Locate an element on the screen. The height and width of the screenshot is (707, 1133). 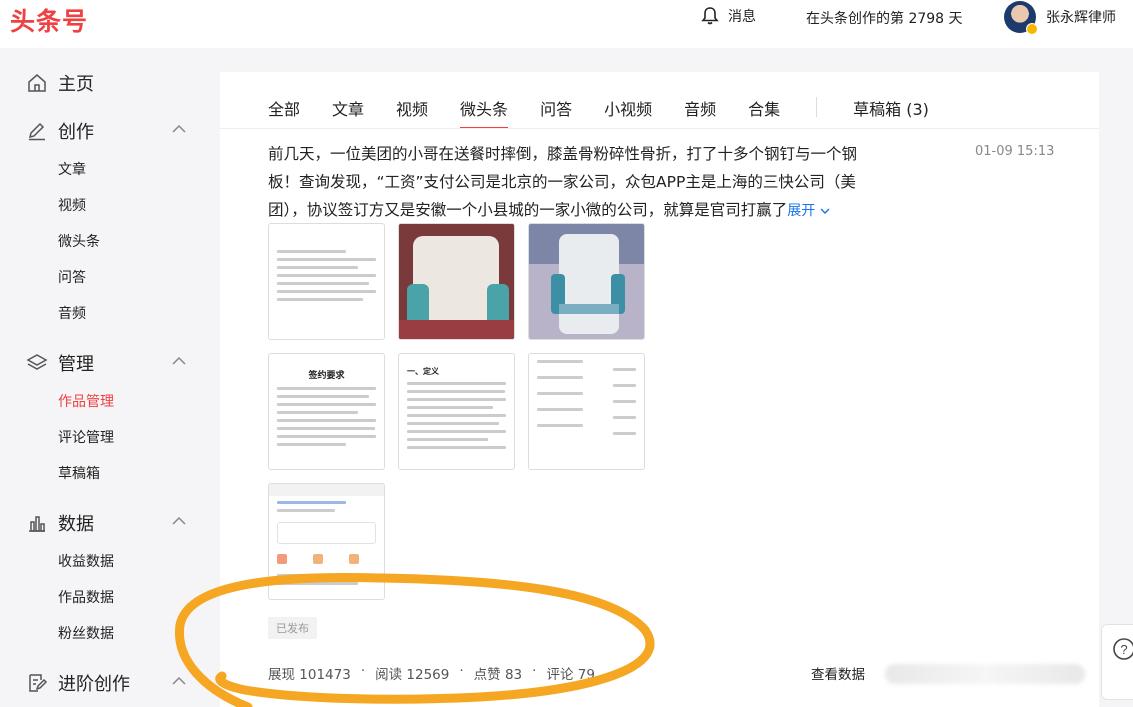
toutiao-logo: 头条号 is located at coordinates (49, 20).